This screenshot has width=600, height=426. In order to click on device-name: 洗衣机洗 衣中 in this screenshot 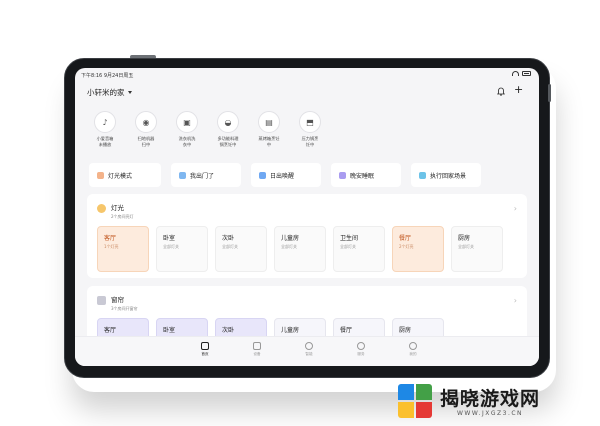, I will do `click(187, 141)`.